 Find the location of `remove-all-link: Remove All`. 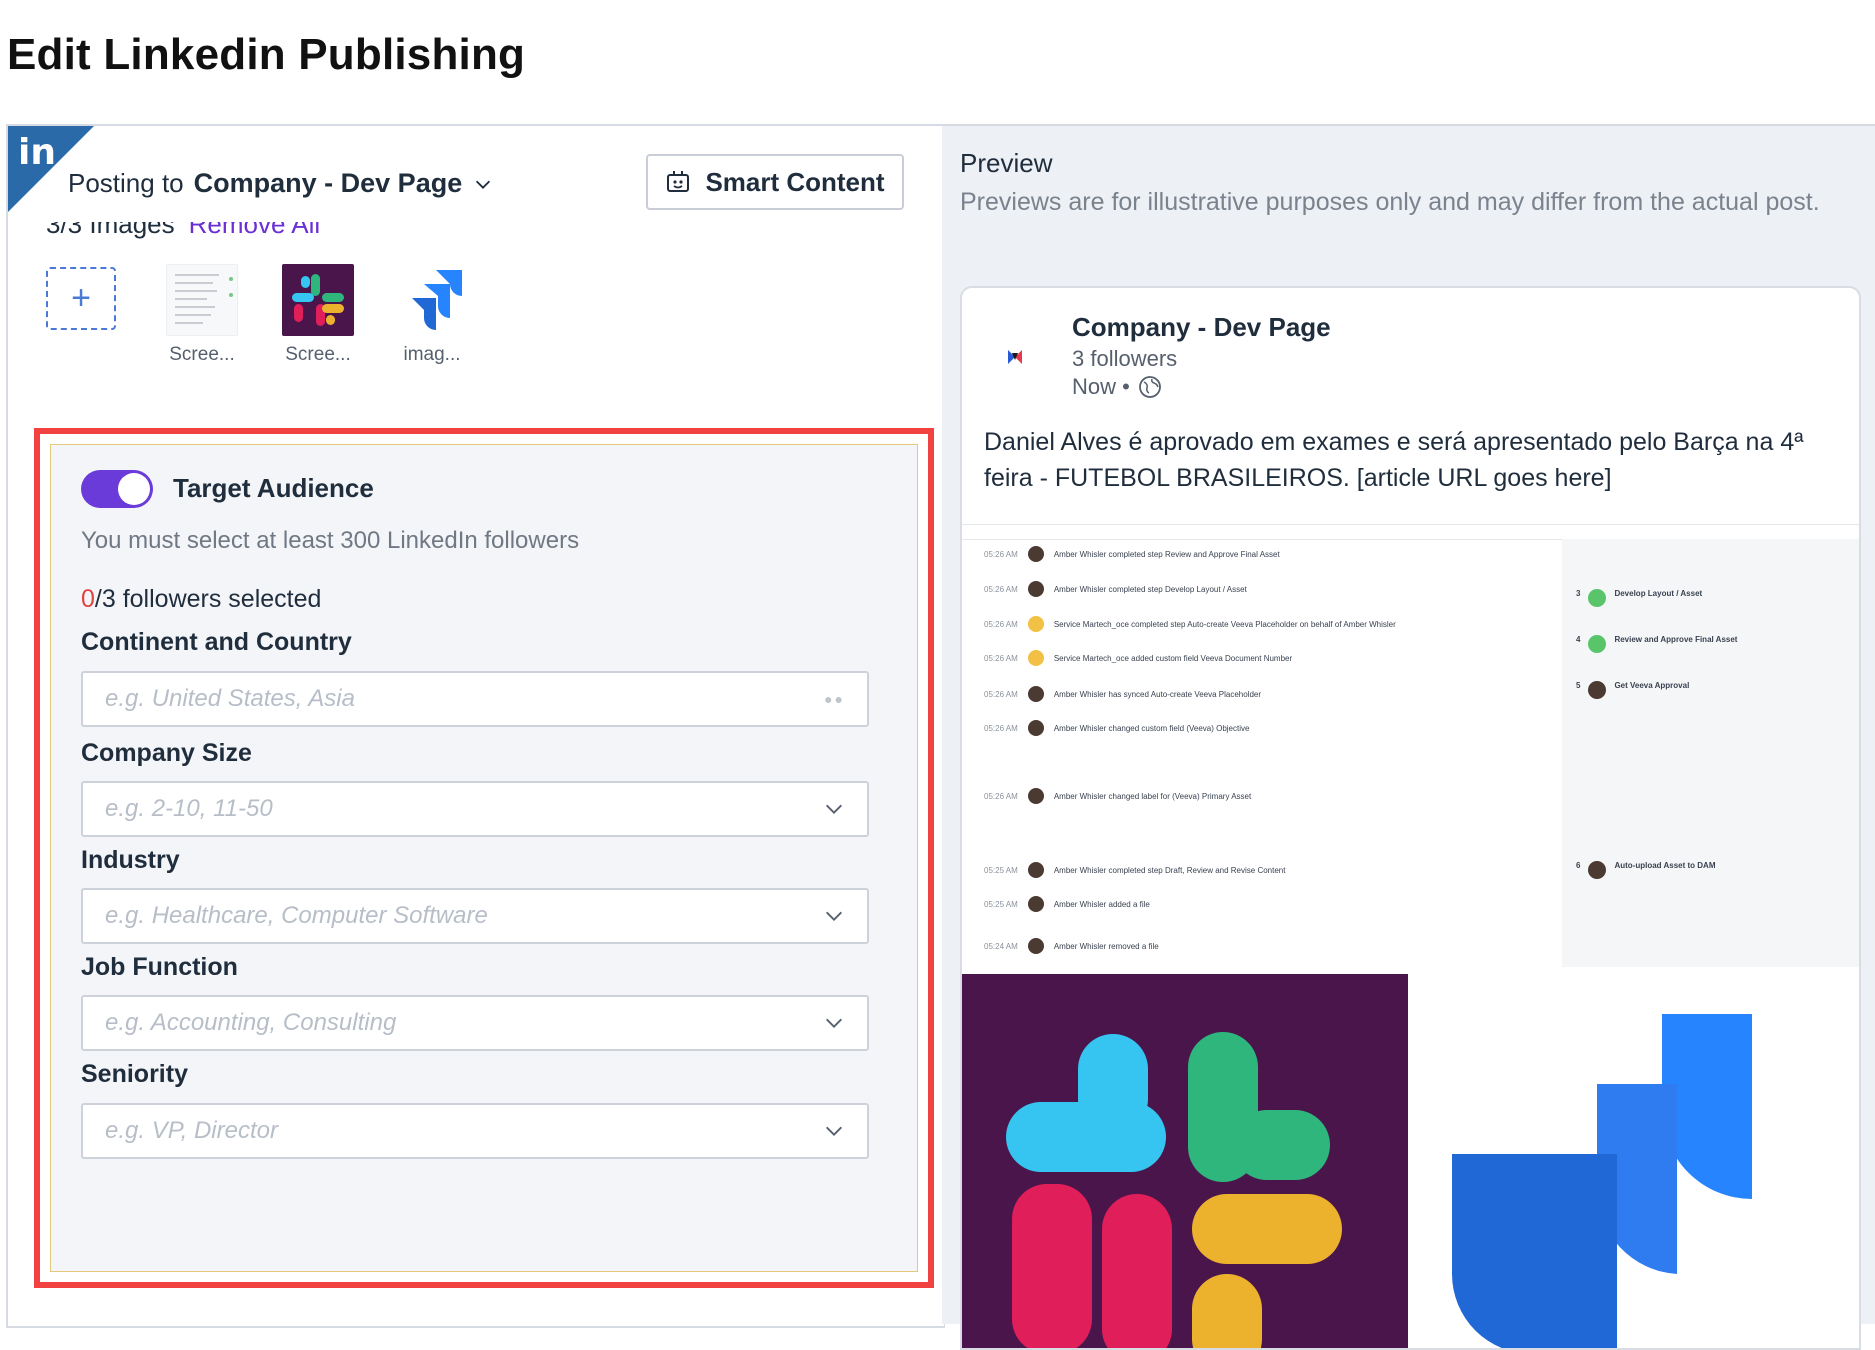

remove-all-link: Remove All is located at coordinates (255, 230).